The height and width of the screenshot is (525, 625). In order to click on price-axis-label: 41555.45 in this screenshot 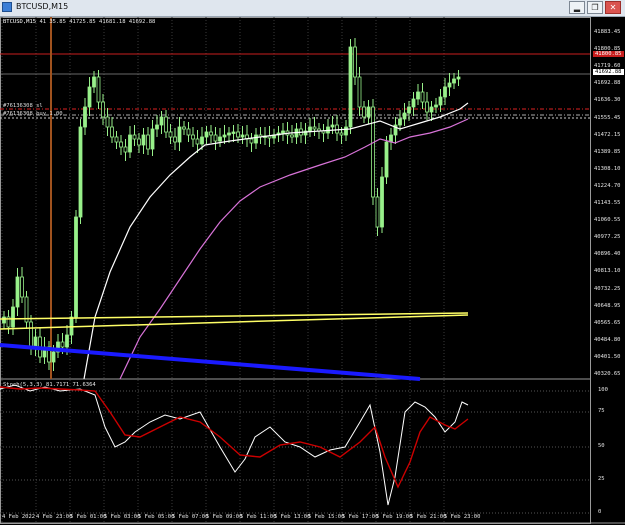, I will do `click(607, 117)`.